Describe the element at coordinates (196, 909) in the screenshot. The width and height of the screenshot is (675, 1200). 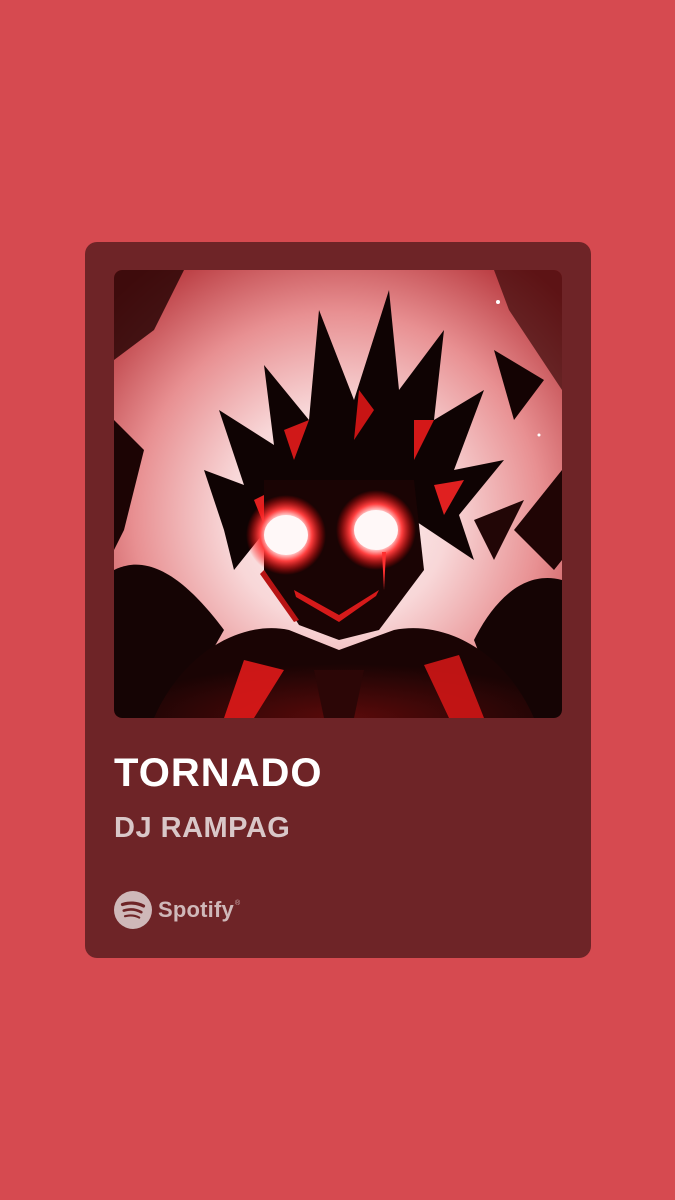
I see `spotify-wordmark: Spotify` at that location.